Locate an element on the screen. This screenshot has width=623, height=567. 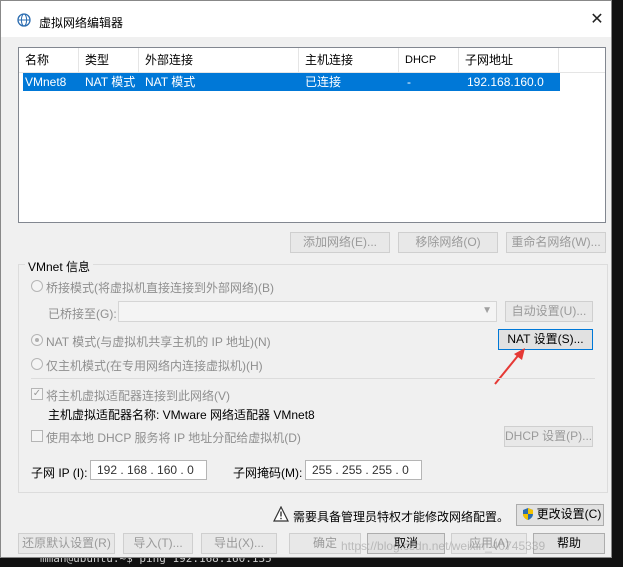
adapter-name-label: 主机虚拟适配器名称: VMware 网络适配器 VMnet8 is located at coordinates (181, 415).